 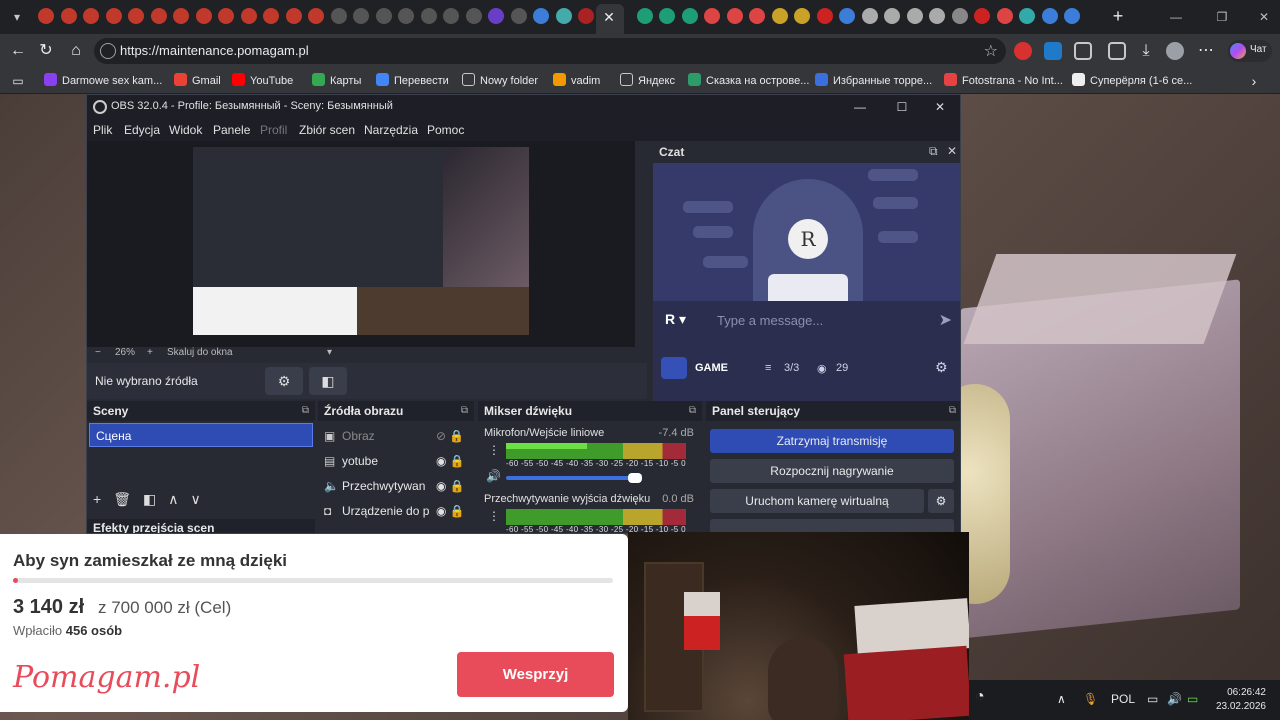 What do you see at coordinates (980, 697) in the screenshot?
I see `weather-icon: ◔` at bounding box center [980, 697].